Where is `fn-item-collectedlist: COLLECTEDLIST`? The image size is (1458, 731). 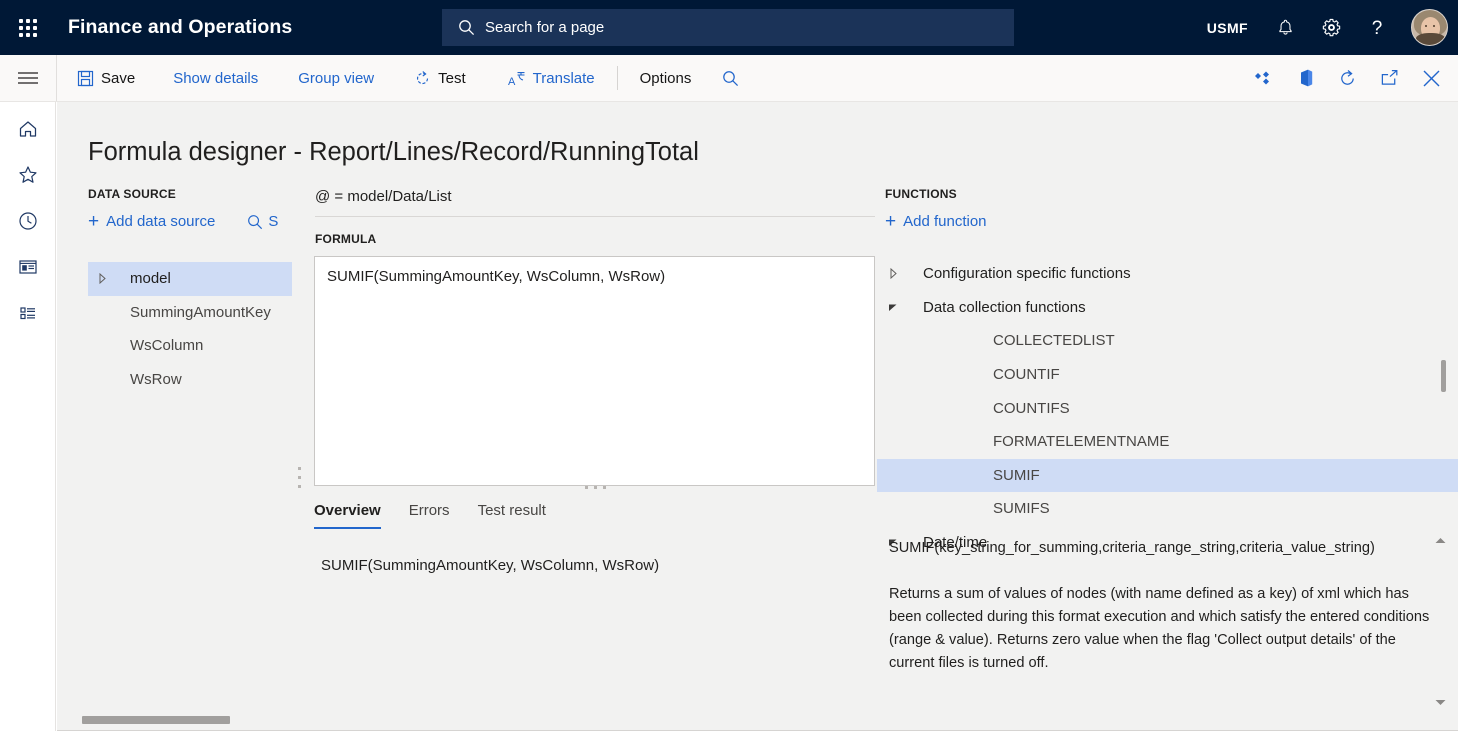
fn-item-collectedlist: COLLECTEDLIST is located at coordinates (1167, 341).